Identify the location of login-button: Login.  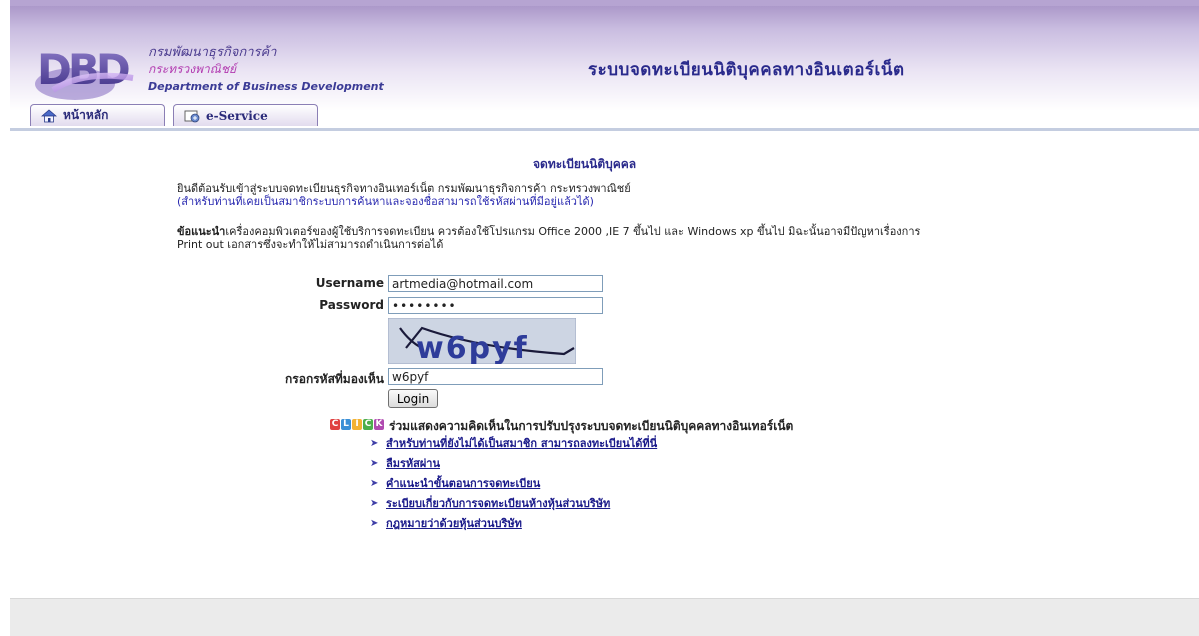
(413, 398).